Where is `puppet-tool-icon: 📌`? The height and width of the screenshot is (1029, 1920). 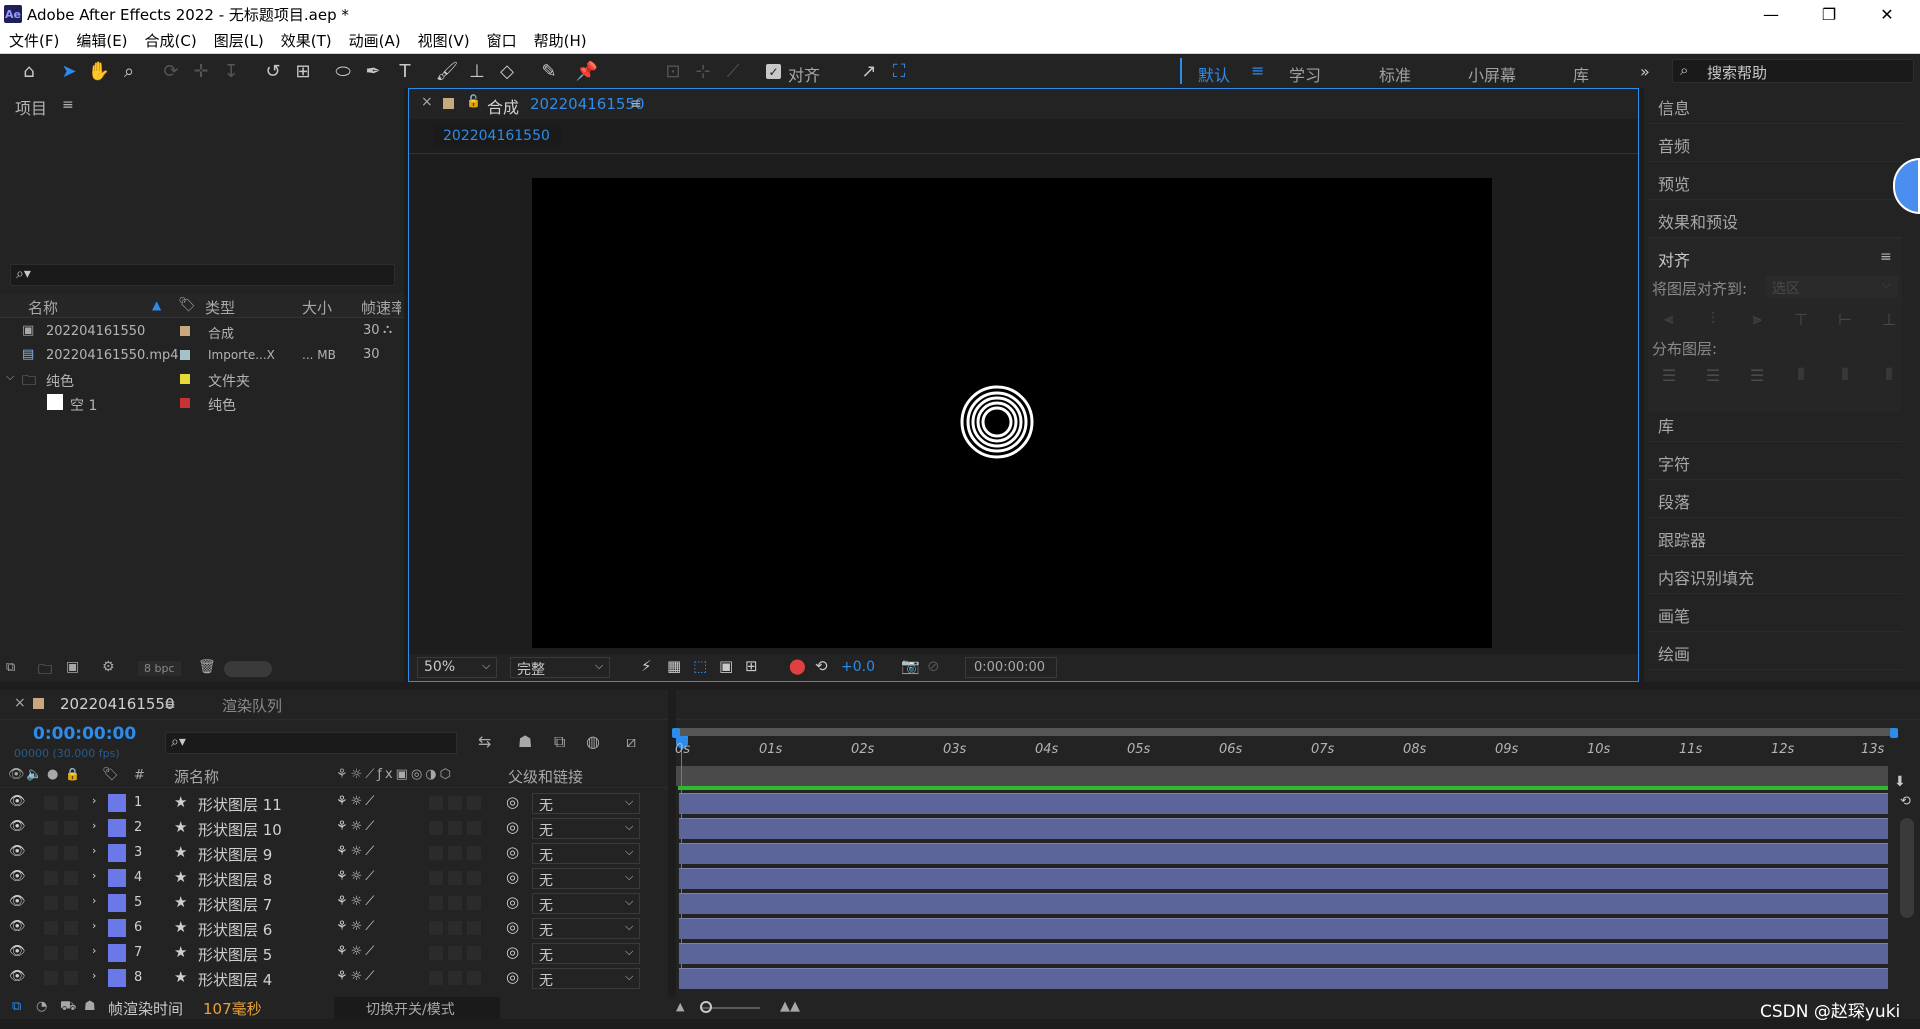
puppet-tool-icon: 📌 is located at coordinates (587, 71).